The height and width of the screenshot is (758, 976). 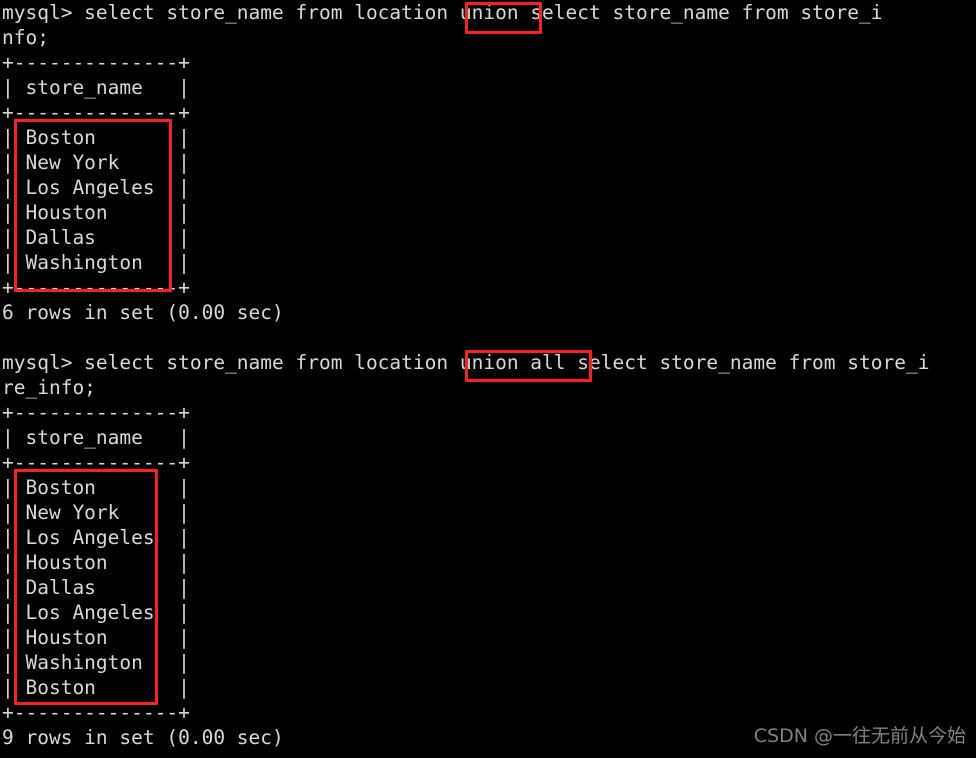 I want to click on terminal-line-query2-part2: re_info;, so click(x=49, y=387).